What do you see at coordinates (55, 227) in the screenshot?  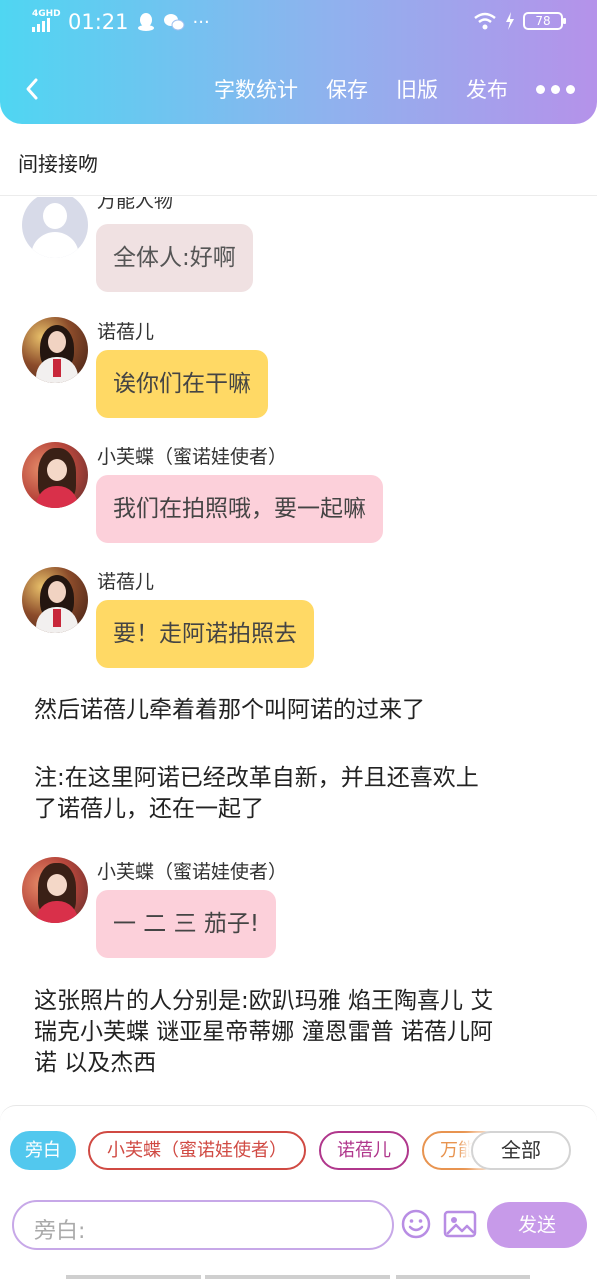 I see `generic-person-icon` at bounding box center [55, 227].